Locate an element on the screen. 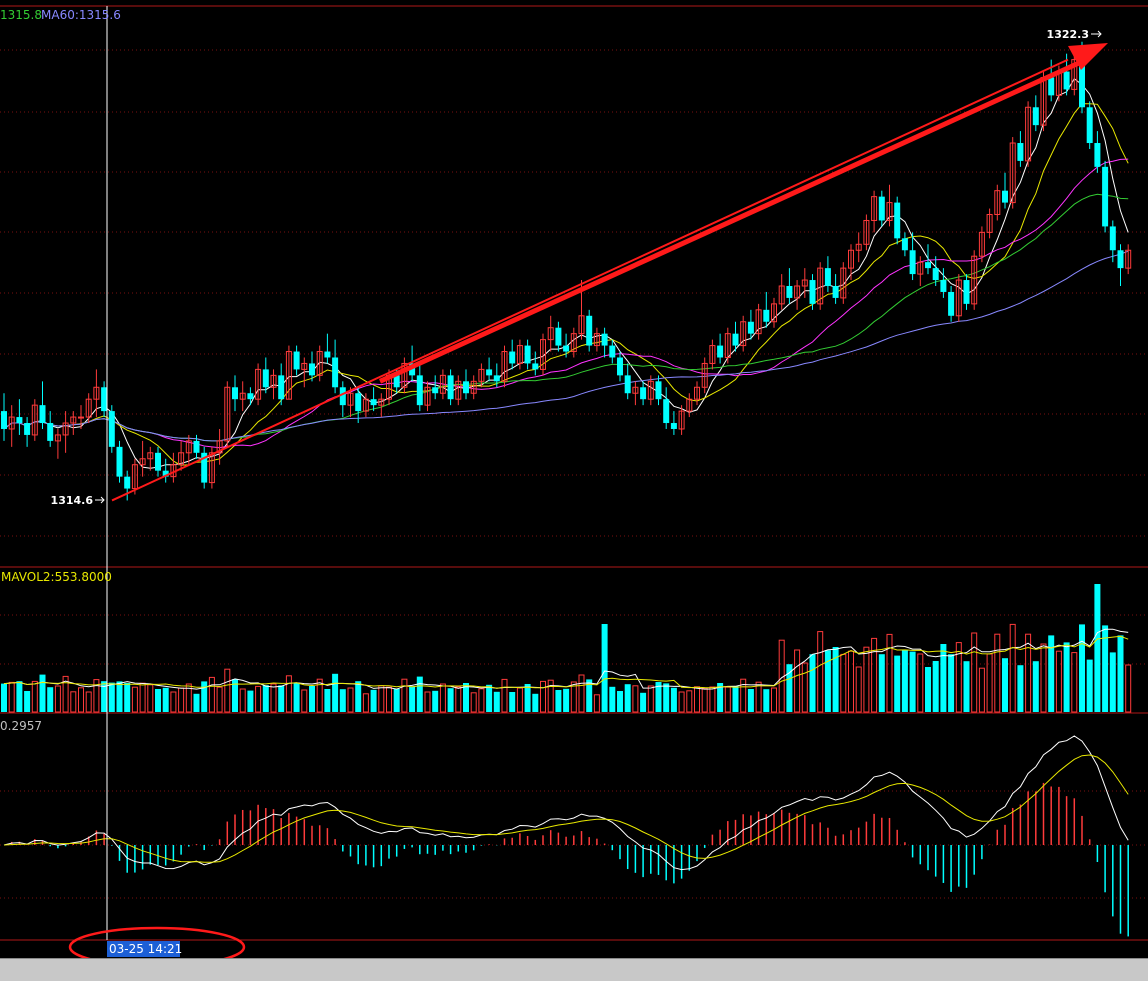 This screenshot has height=981, width=1148. volume-indicator-label: MAVOL2:553.8000 is located at coordinates (56, 577).